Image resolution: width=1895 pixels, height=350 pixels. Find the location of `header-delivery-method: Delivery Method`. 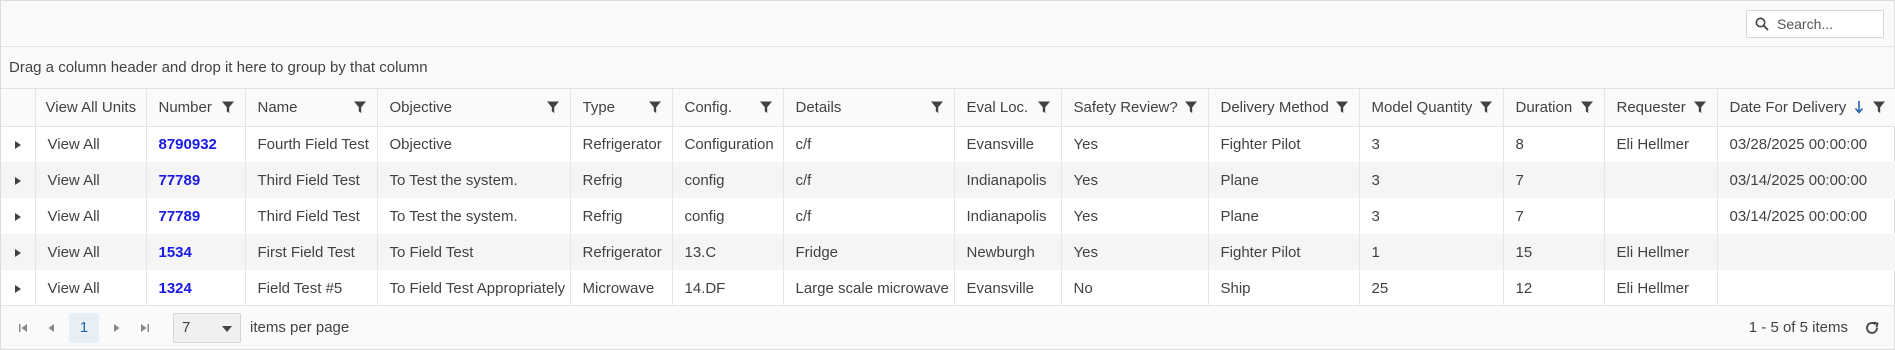

header-delivery-method: Delivery Method is located at coordinates (1283, 108).